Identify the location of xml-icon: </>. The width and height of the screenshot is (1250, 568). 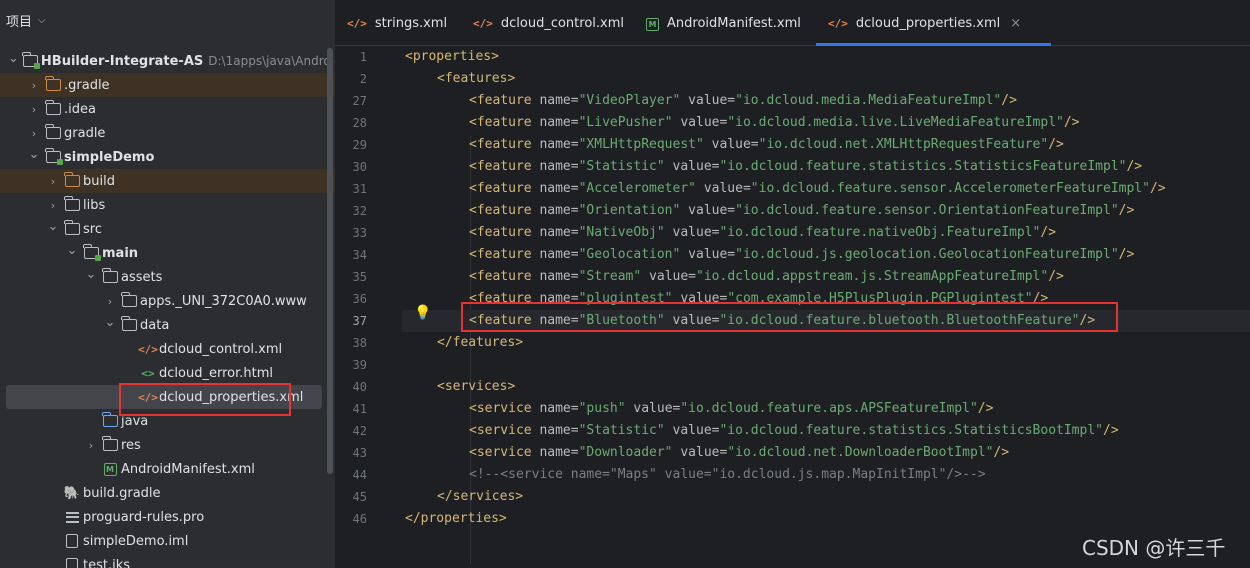
(483, 23).